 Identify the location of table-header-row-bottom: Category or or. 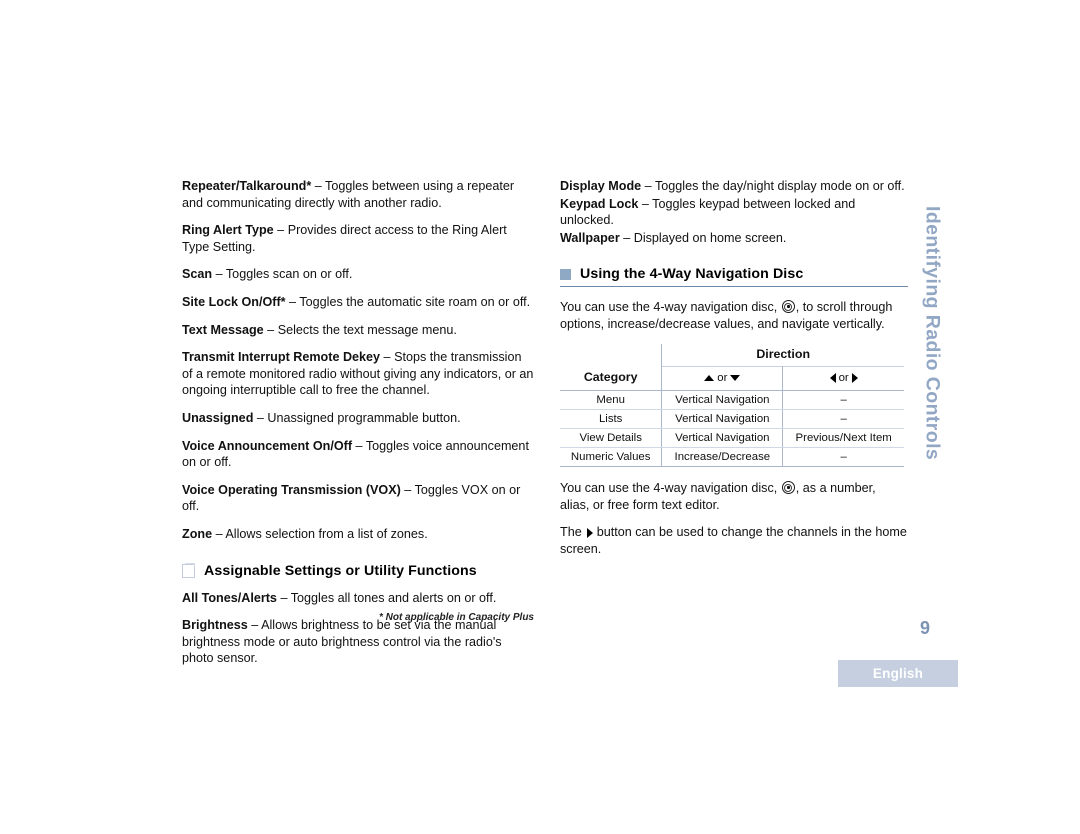
(732, 378).